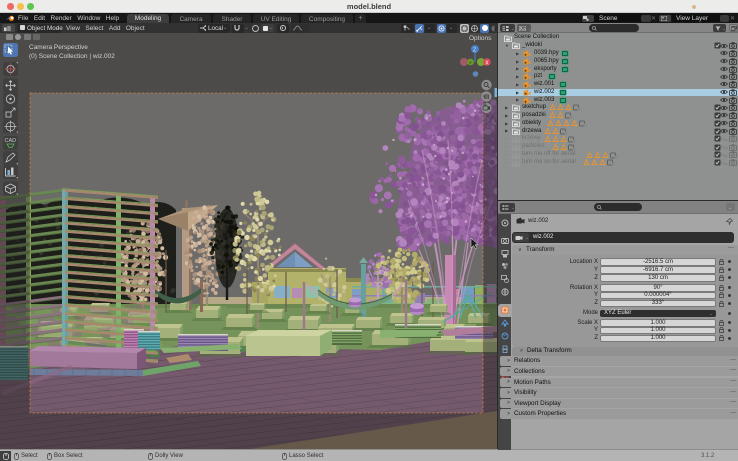 Image resolution: width=738 pixels, height=461 pixels. Describe the element at coordinates (11, 141) in the screenshot. I see `svg-text: CAD` at that location.